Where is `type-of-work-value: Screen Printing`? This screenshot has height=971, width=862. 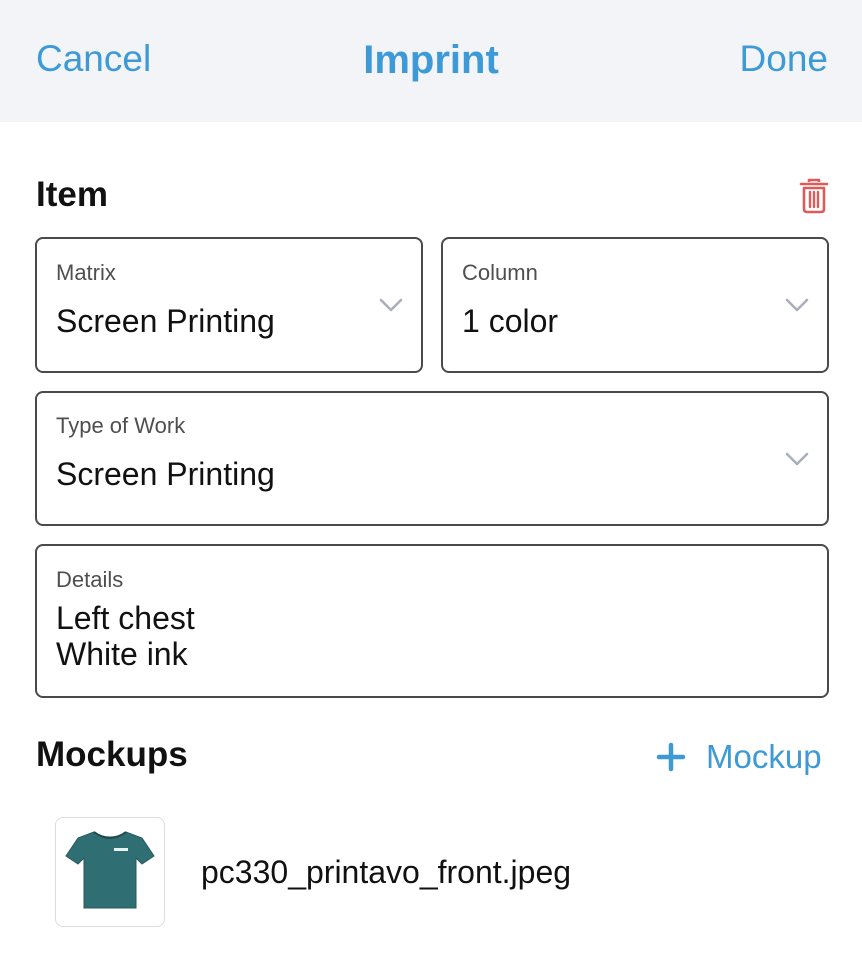
type-of-work-value: Screen Printing is located at coordinates (165, 474).